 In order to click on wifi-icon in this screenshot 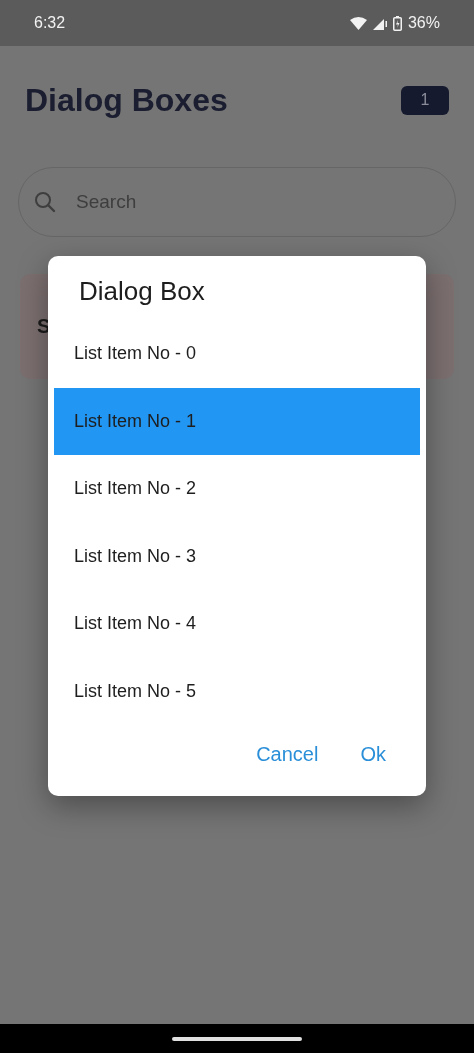, I will do `click(358, 23)`.